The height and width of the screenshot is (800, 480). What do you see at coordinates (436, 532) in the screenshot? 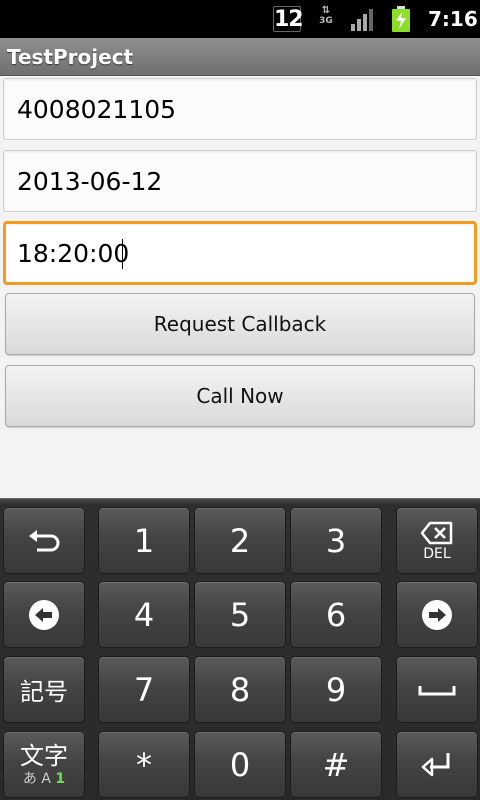
I see `backspace-icon` at bounding box center [436, 532].